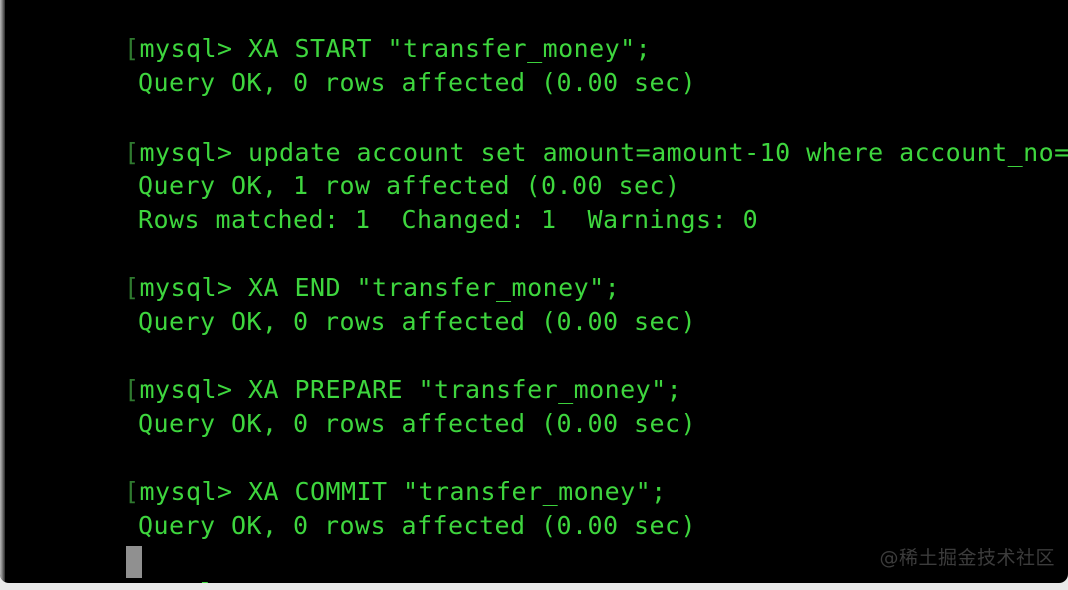 The width and height of the screenshot is (1068, 590). Describe the element at coordinates (340, 170) in the screenshot. I see `terminal-line: Query OK, 1 row affected (0.00 sec)` at that location.